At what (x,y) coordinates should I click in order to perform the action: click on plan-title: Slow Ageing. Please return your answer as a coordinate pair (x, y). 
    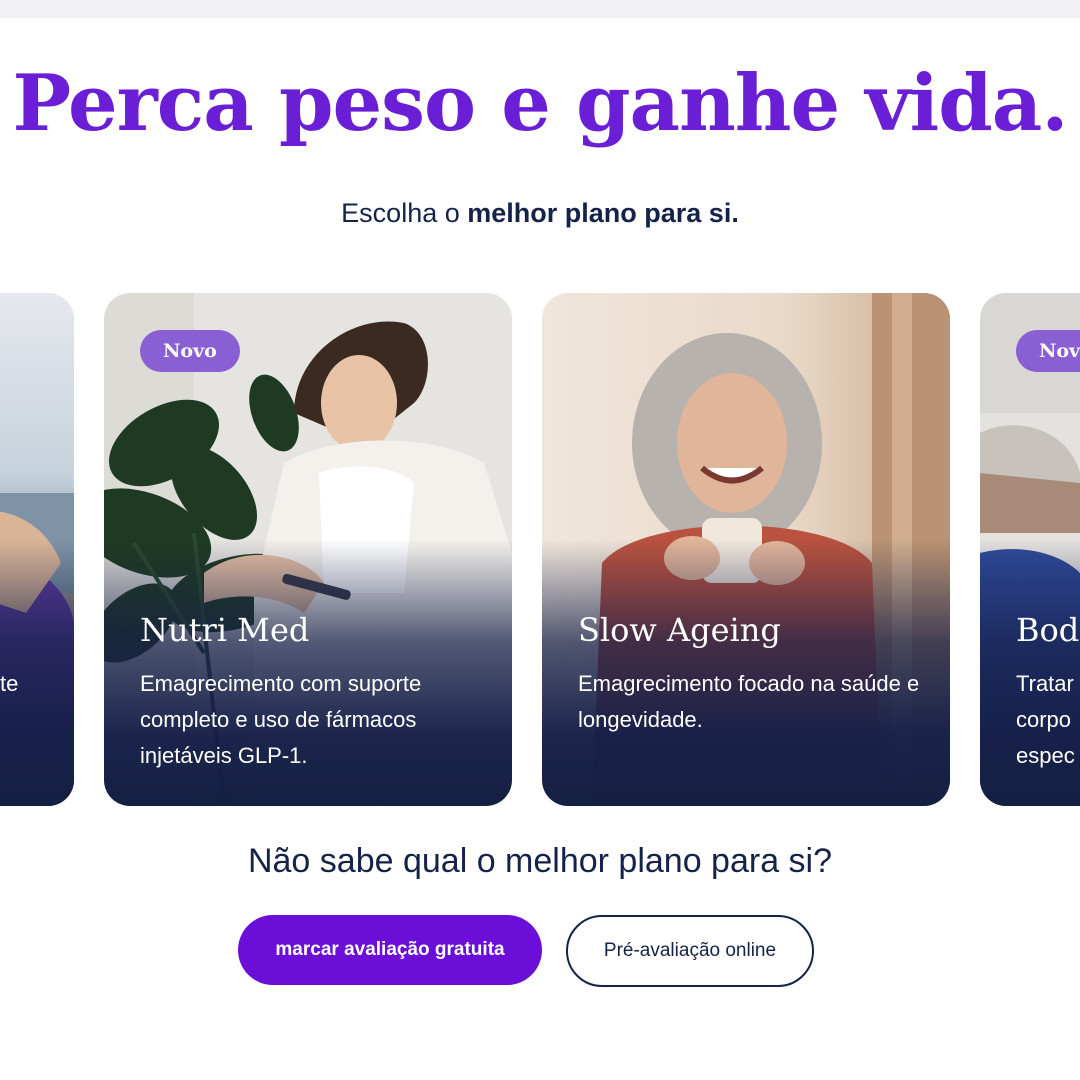
    Looking at the image, I should click on (679, 630).